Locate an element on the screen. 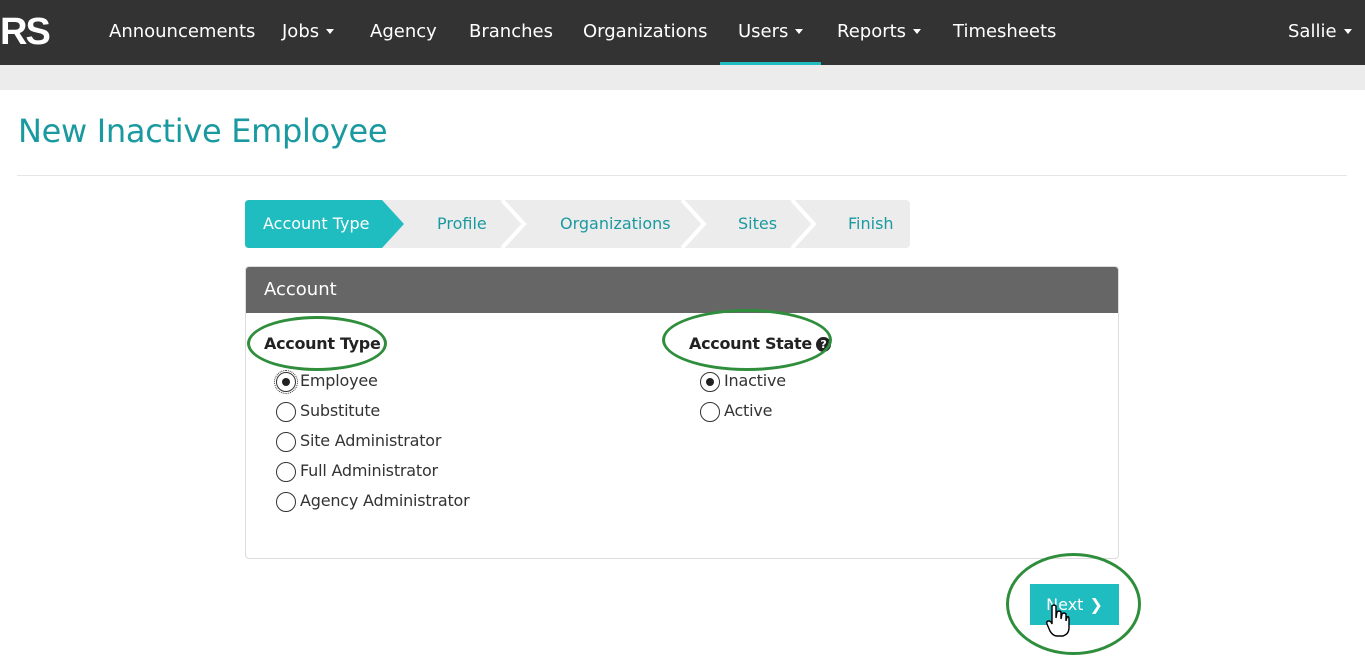  nav-organizations: Organizations is located at coordinates (645, 32).